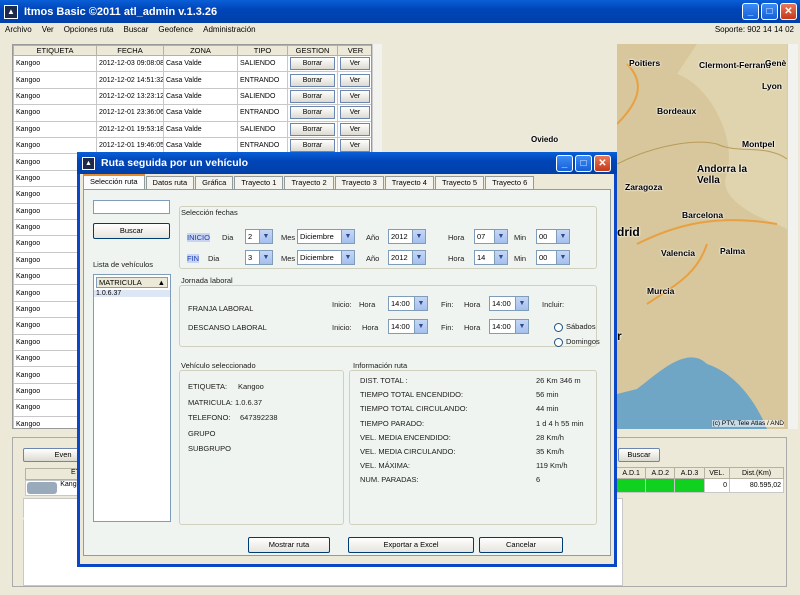  What do you see at coordinates (132, 293) in the screenshot?
I see `matricula-item: 1.0.6.37` at bounding box center [132, 293].